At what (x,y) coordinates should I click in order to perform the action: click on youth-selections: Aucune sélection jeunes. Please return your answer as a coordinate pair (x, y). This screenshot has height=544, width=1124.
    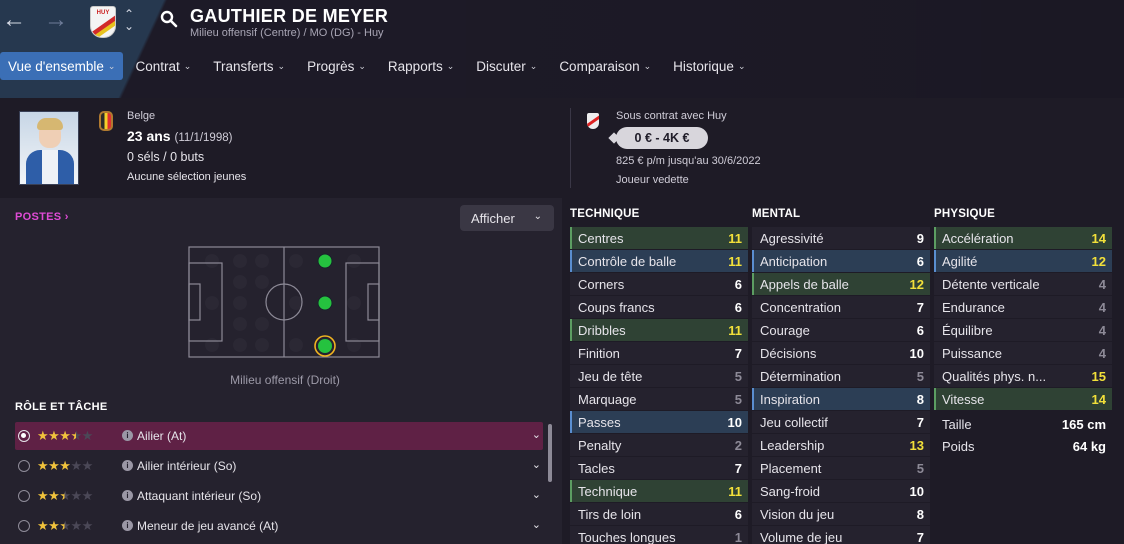
    Looking at the image, I should click on (187, 177).